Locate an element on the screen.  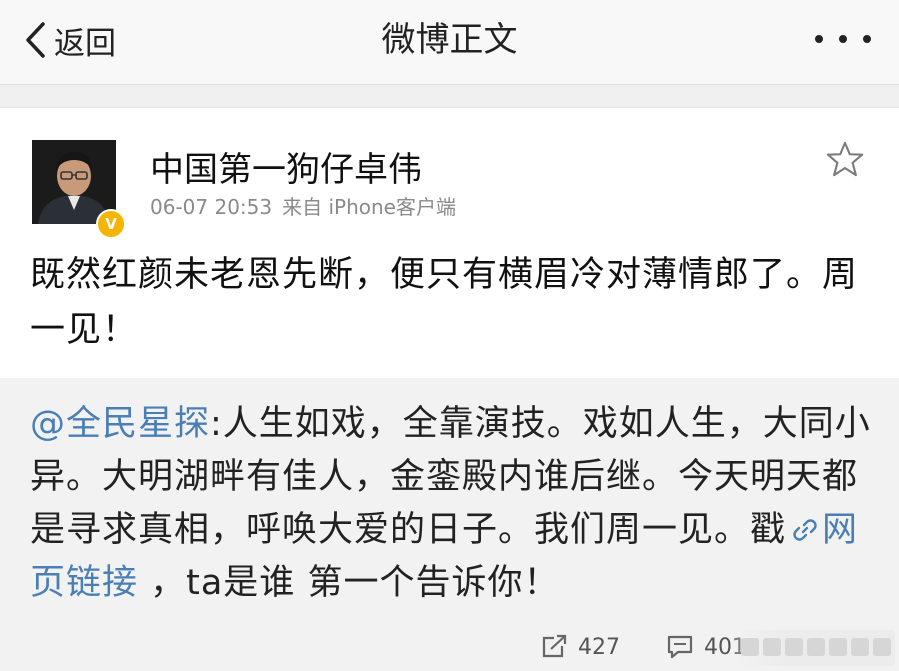
more-menu-button is located at coordinates (843, 39).